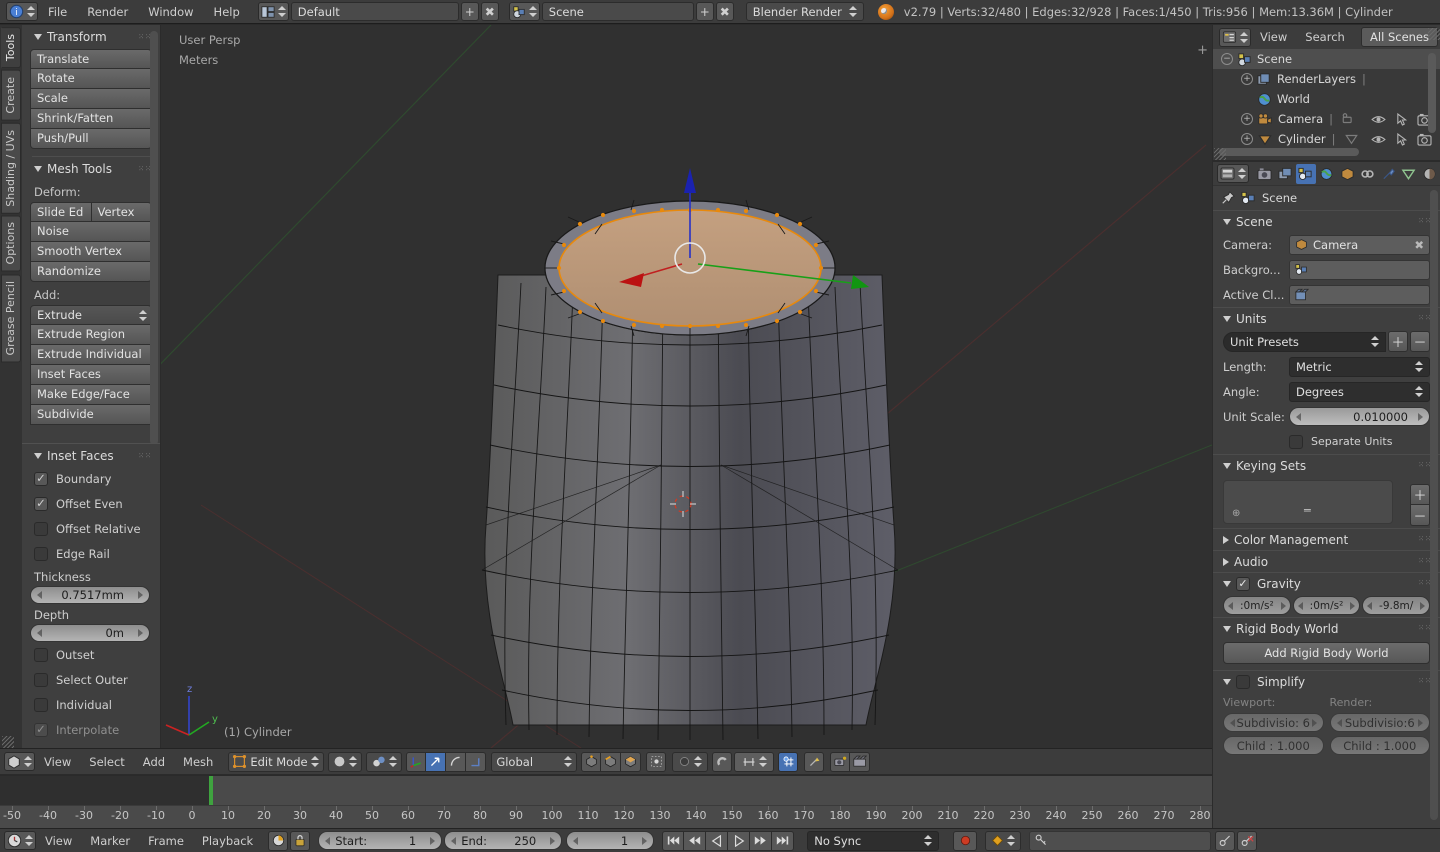 The image size is (1440, 852). I want to click on panel-units-header: Units, so click(1326, 318).